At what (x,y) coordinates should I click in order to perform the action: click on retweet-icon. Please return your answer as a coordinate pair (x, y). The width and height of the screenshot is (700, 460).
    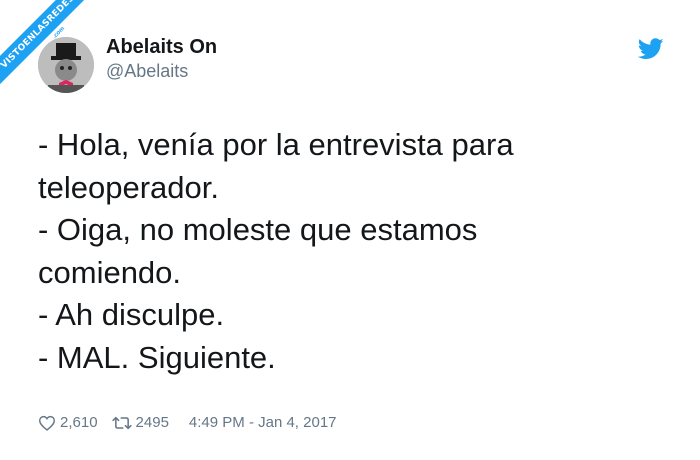
    Looking at the image, I should click on (121, 422).